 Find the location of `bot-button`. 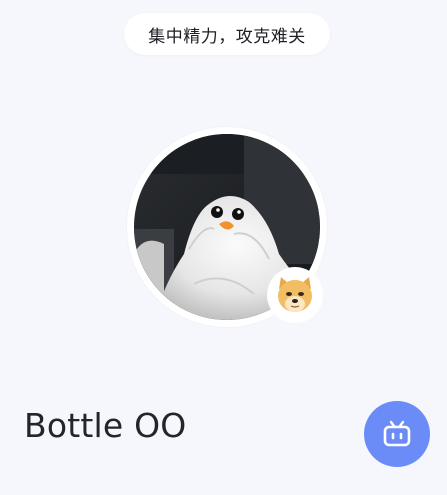

bot-button is located at coordinates (397, 434).